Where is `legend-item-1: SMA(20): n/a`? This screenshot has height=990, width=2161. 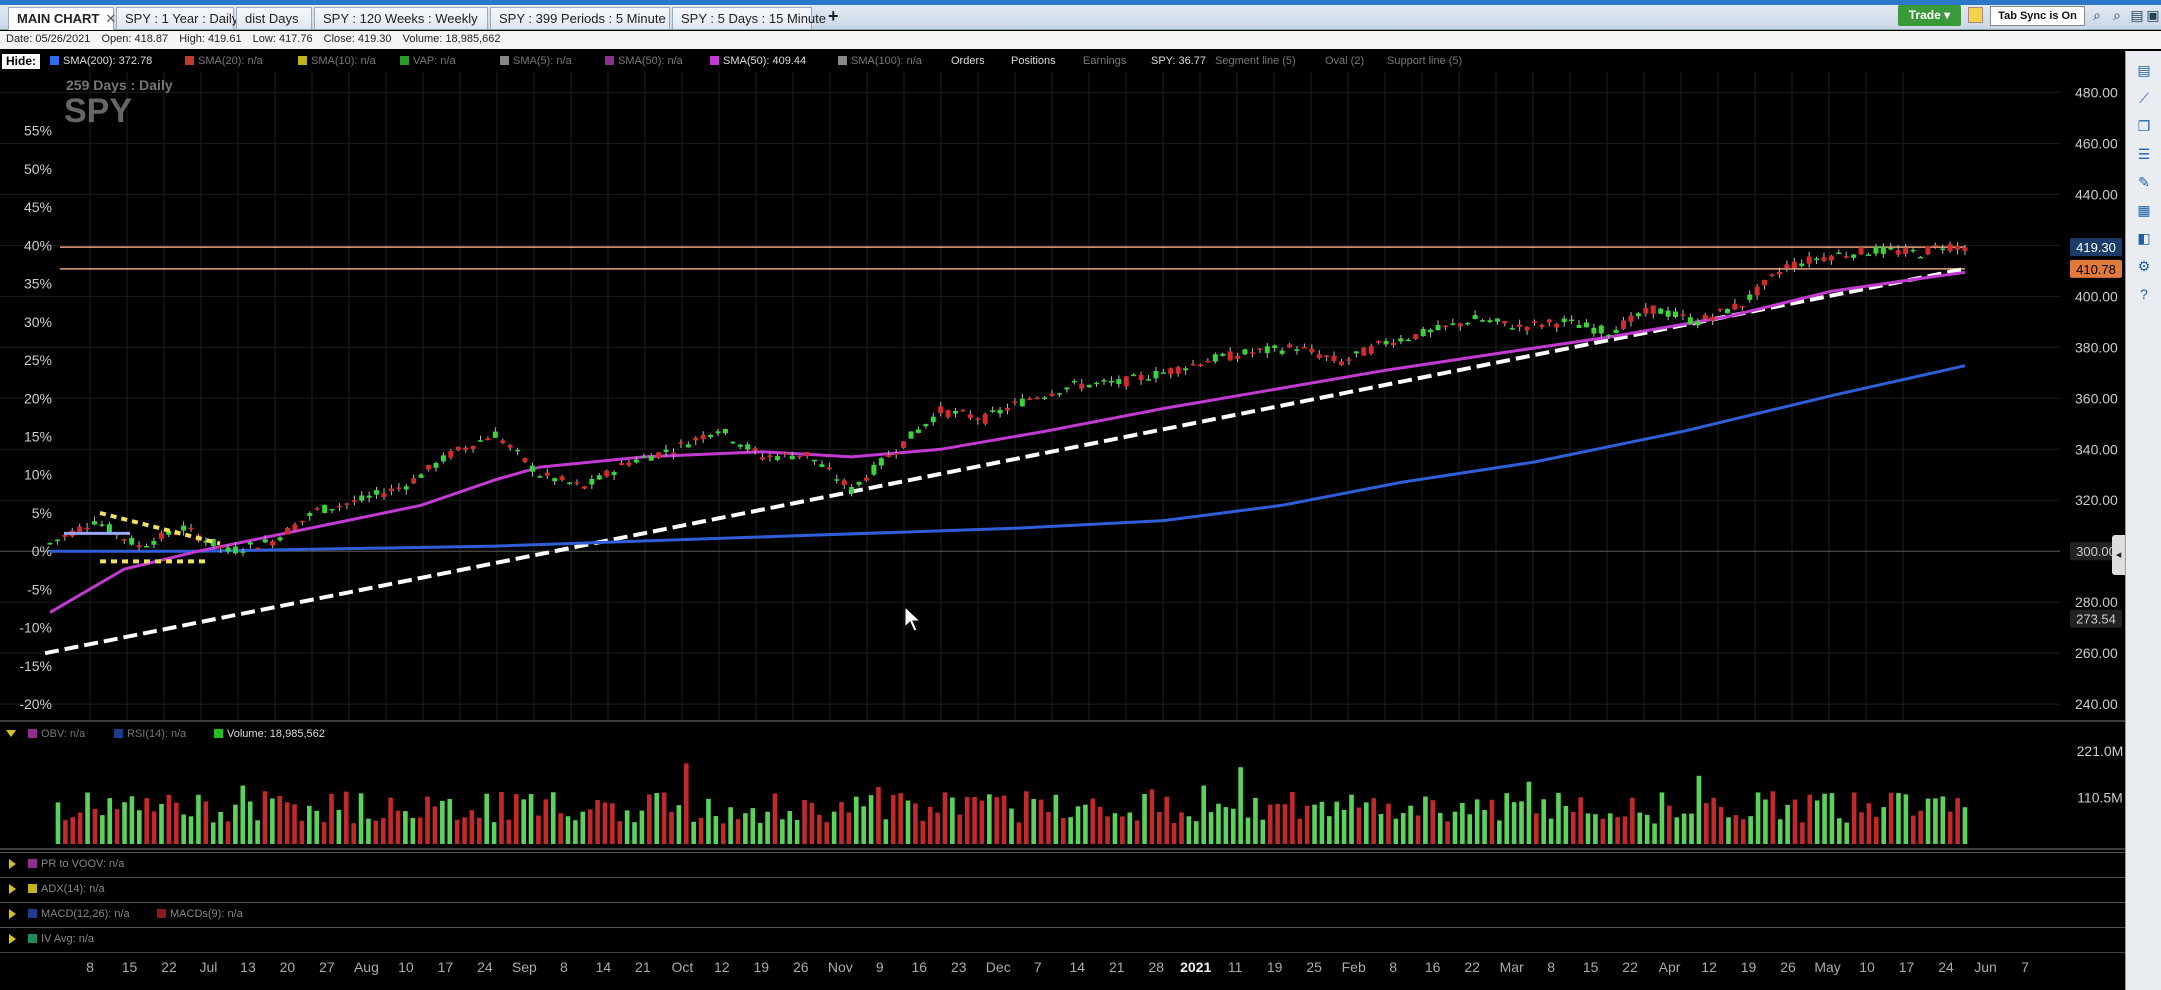 legend-item-1: SMA(20): n/a is located at coordinates (224, 61).